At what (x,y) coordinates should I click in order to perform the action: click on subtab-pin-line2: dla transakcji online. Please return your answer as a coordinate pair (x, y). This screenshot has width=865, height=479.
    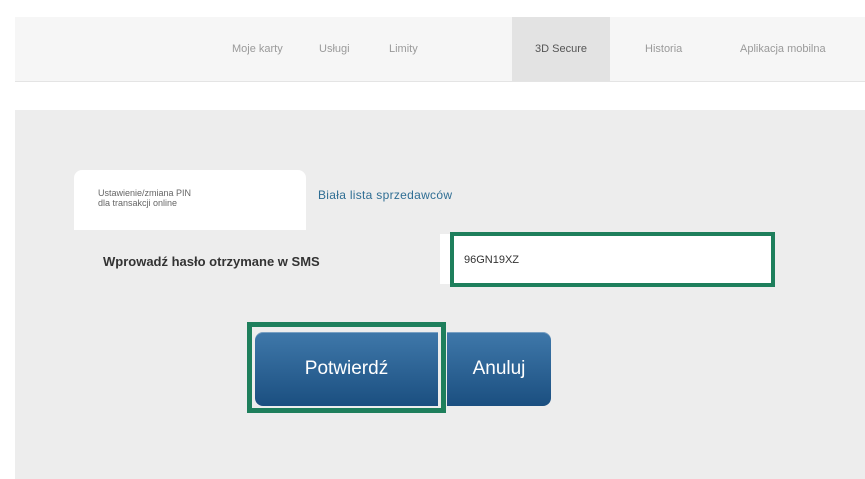
    Looking at the image, I should click on (138, 203).